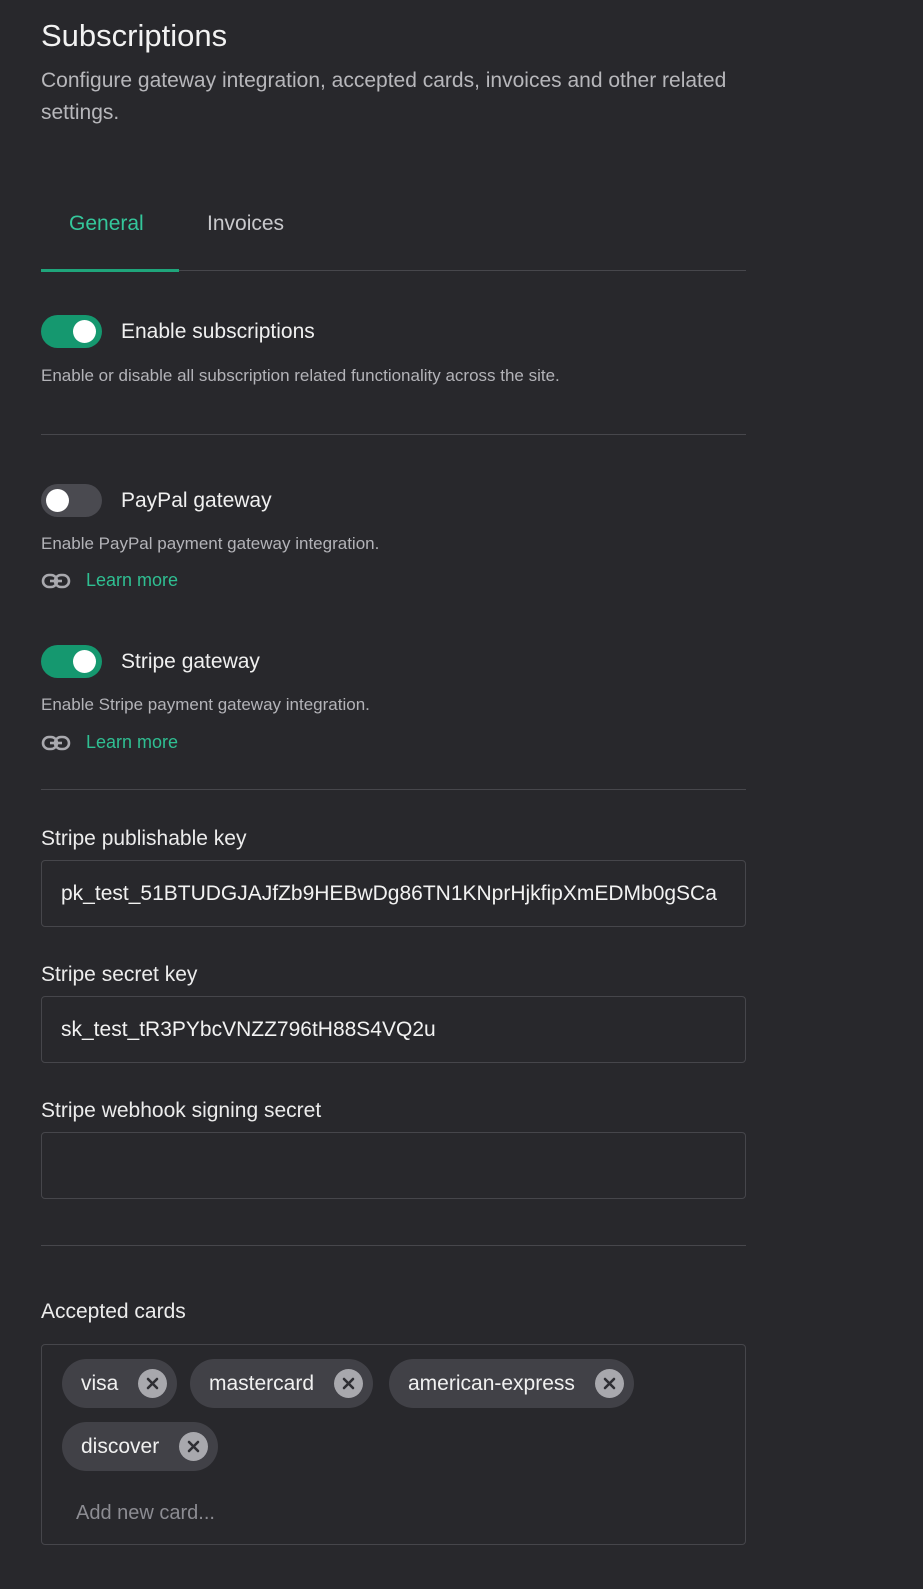 This screenshot has width=923, height=1589. I want to click on webhook-secret-label: Stripe webhook signing secret, so click(181, 1110).